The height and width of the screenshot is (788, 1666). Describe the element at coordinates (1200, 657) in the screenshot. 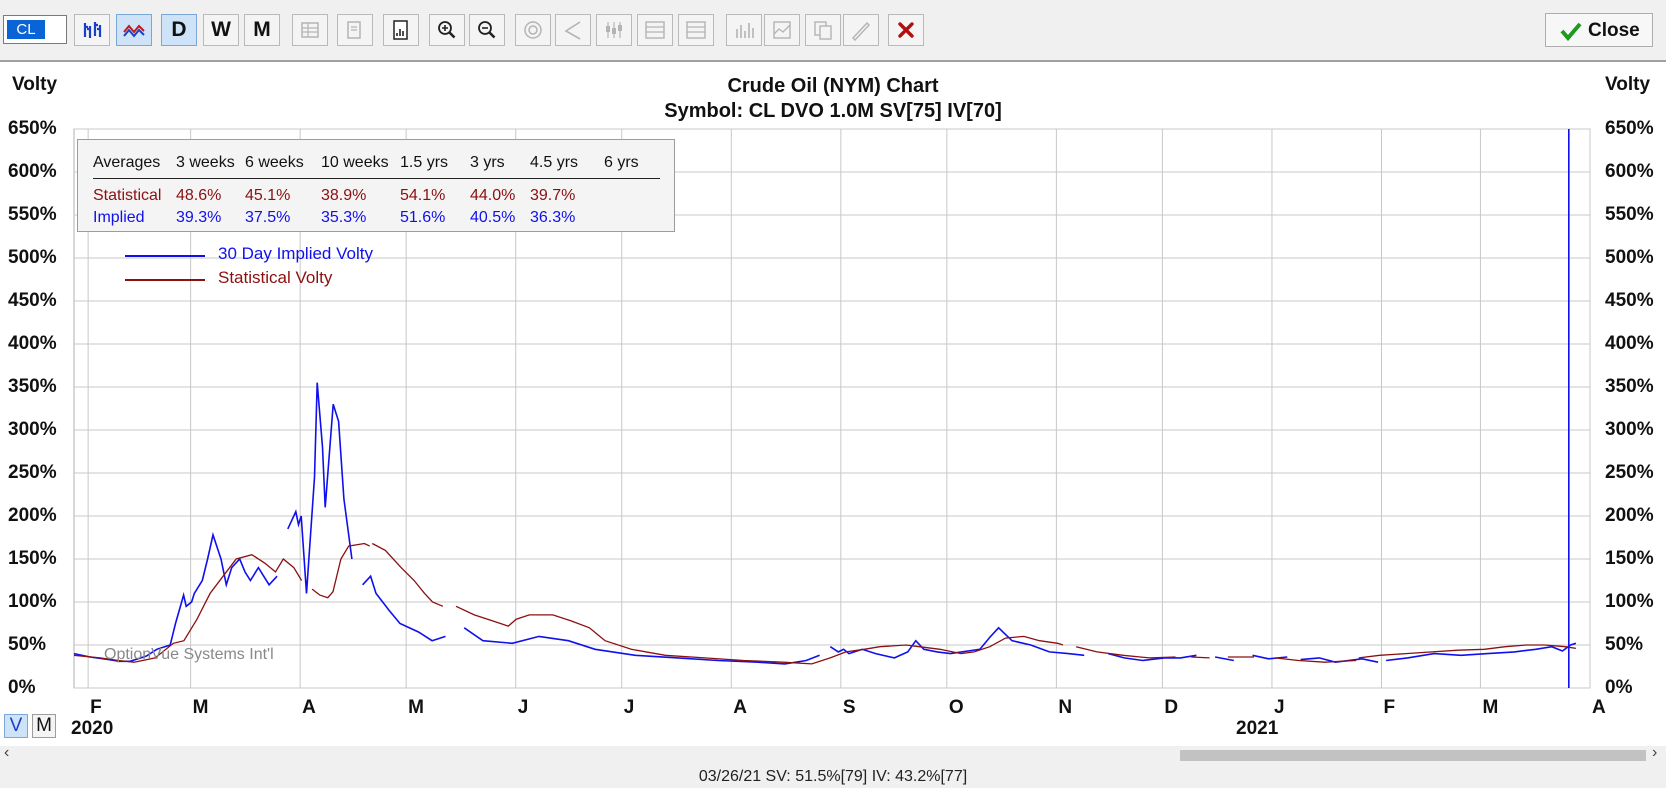

I see `statistical-volty-line` at that location.